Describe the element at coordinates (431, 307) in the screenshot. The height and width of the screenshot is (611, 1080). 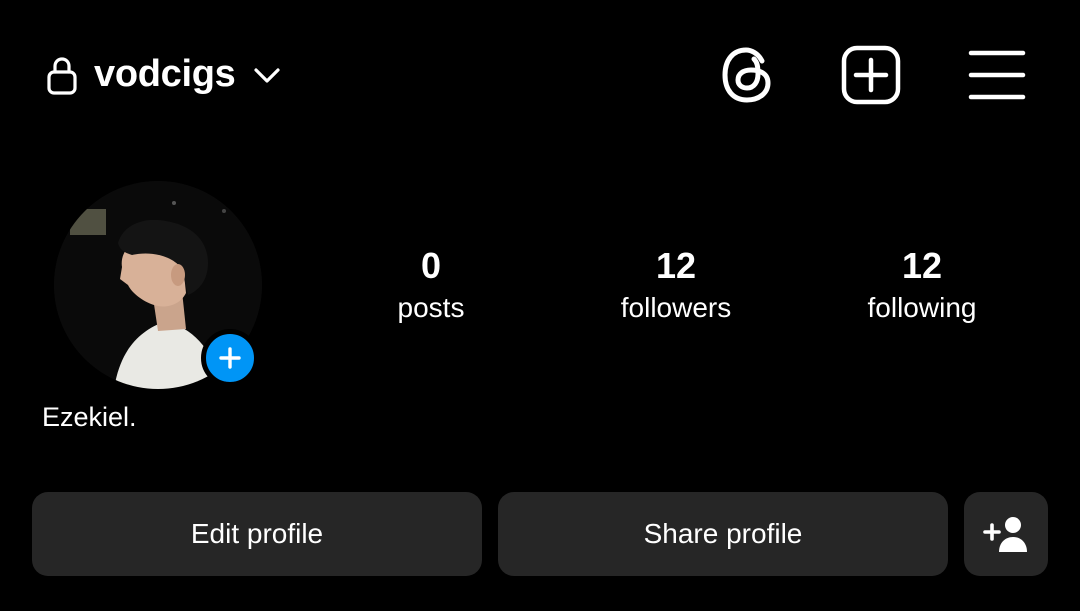
I see `posts-label: posts` at that location.